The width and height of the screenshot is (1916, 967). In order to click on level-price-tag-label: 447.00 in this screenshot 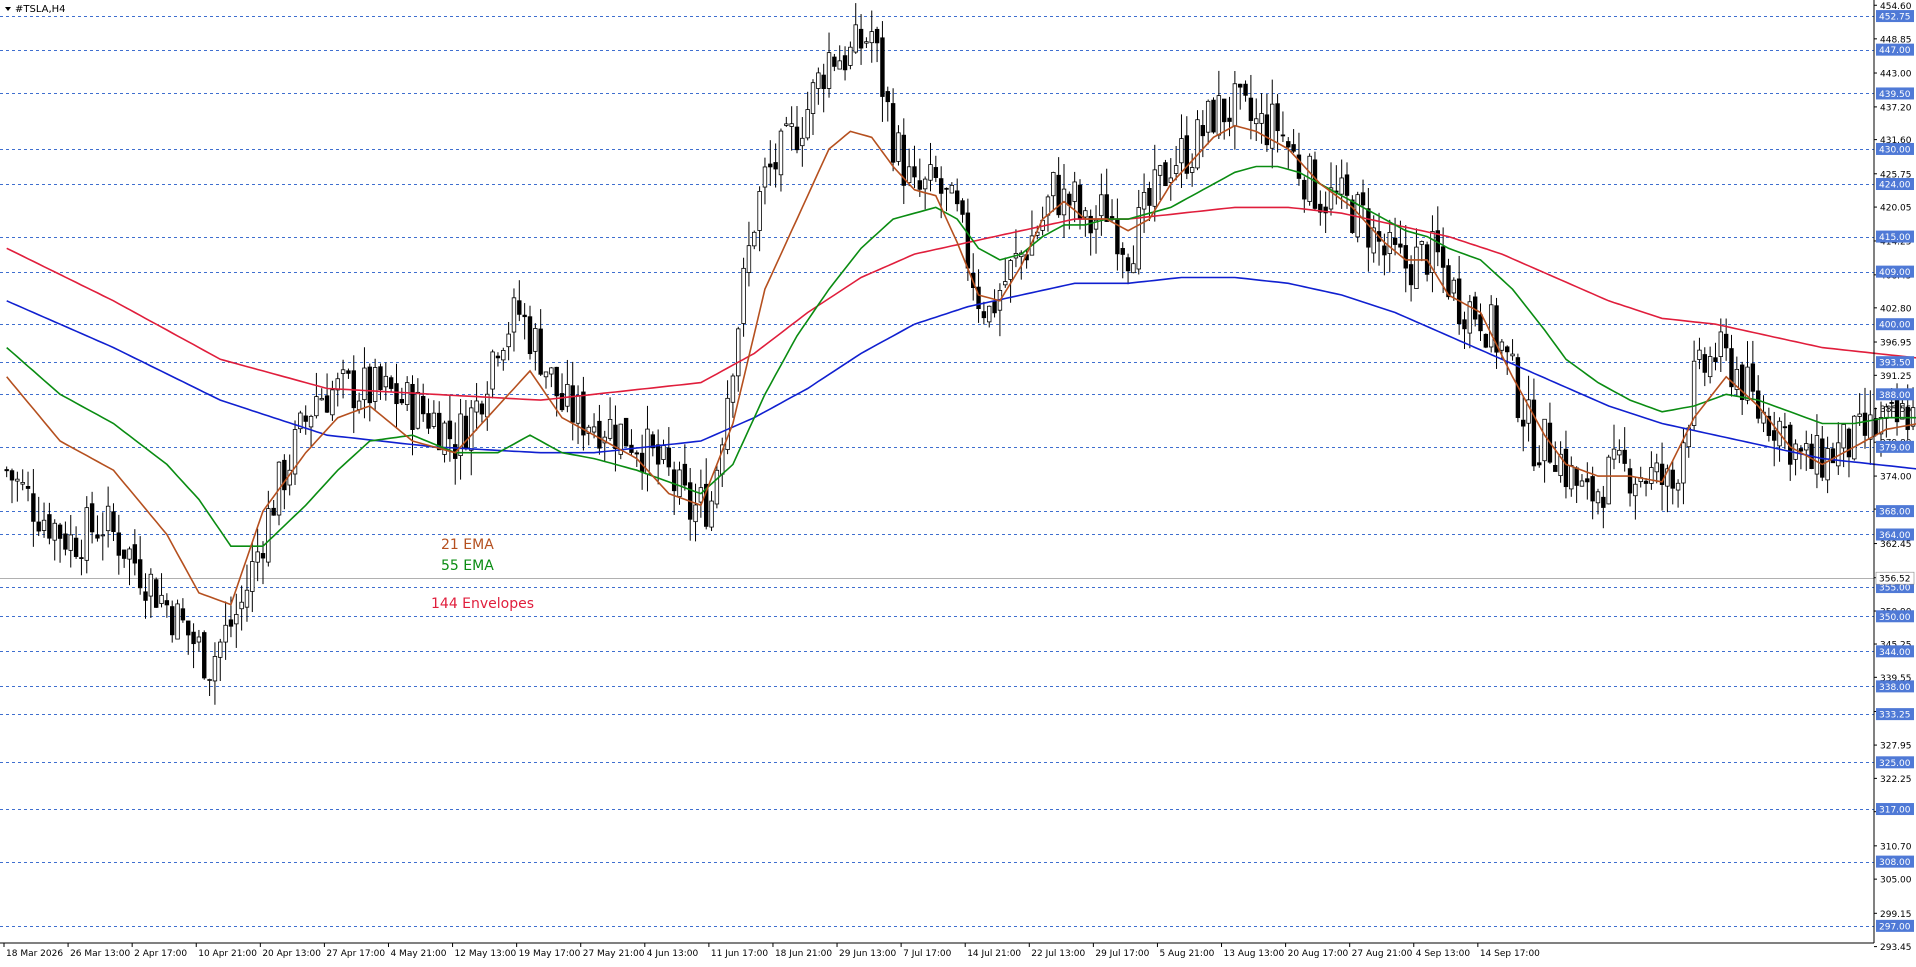, I will do `click(1895, 51)`.